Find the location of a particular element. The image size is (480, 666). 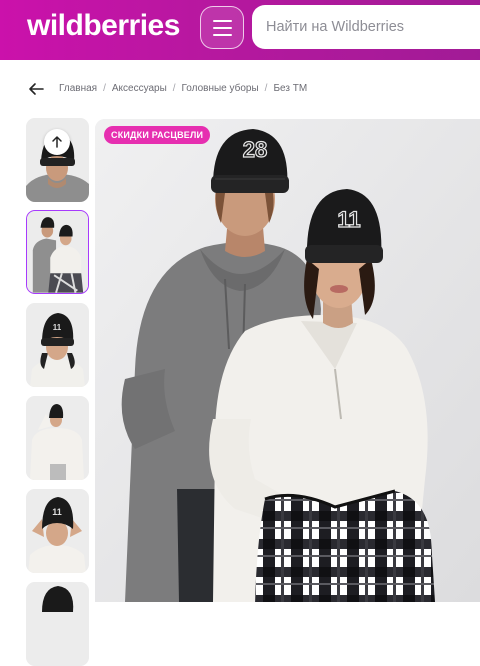

gallery-scroll-up-button is located at coordinates (57, 142).